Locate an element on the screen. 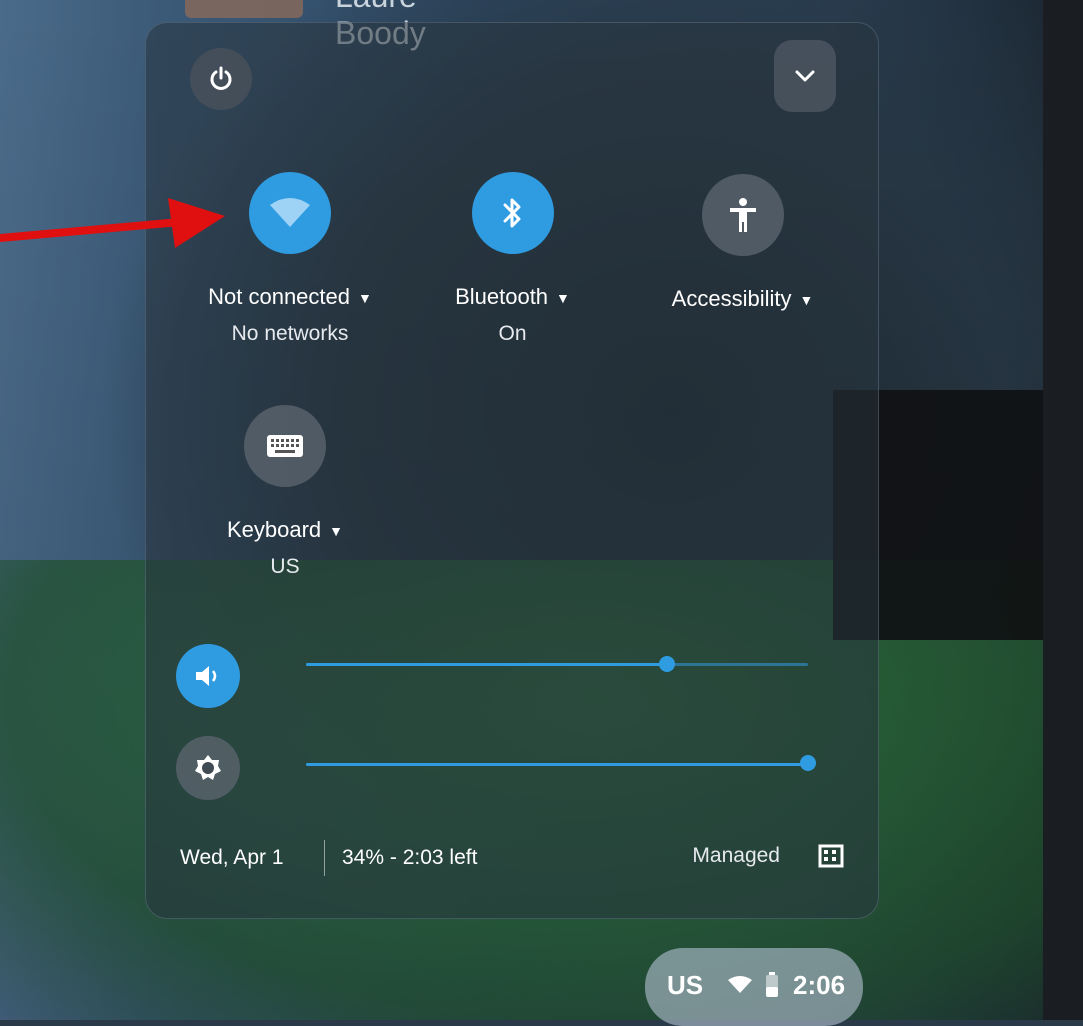 The width and height of the screenshot is (1083, 1026). accessibility-label: Accessibility is located at coordinates (731, 298).